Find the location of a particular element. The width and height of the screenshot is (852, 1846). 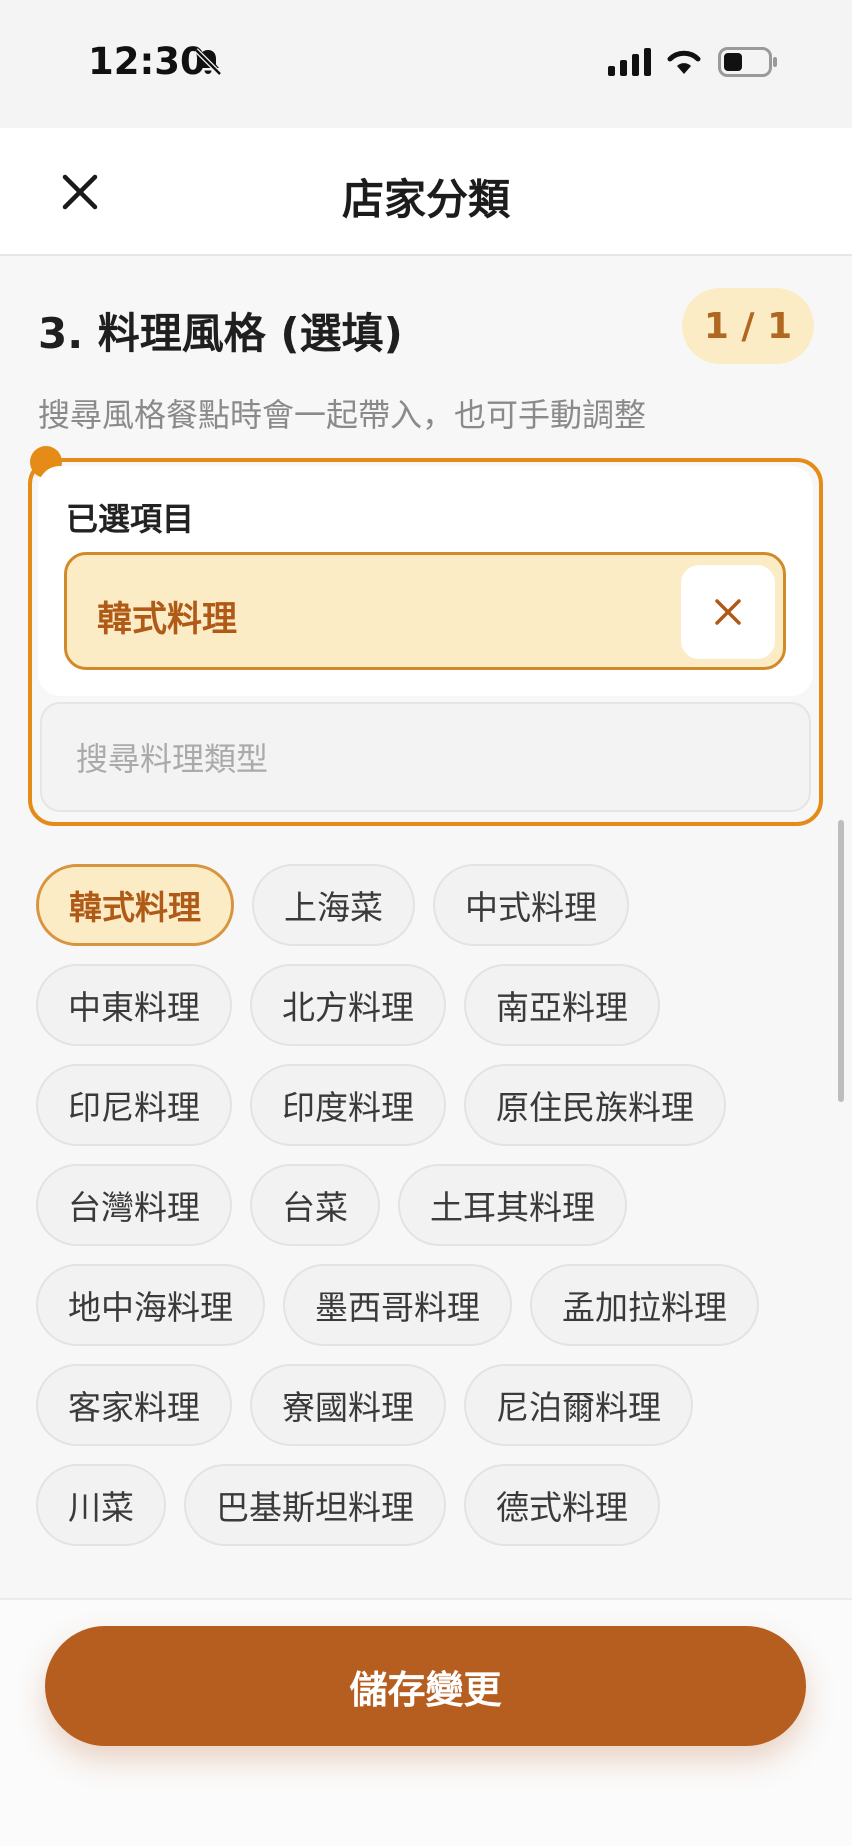

chip-row: 地中海料理 墨西哥料理 孟加拉料理 is located at coordinates (426, 1305).